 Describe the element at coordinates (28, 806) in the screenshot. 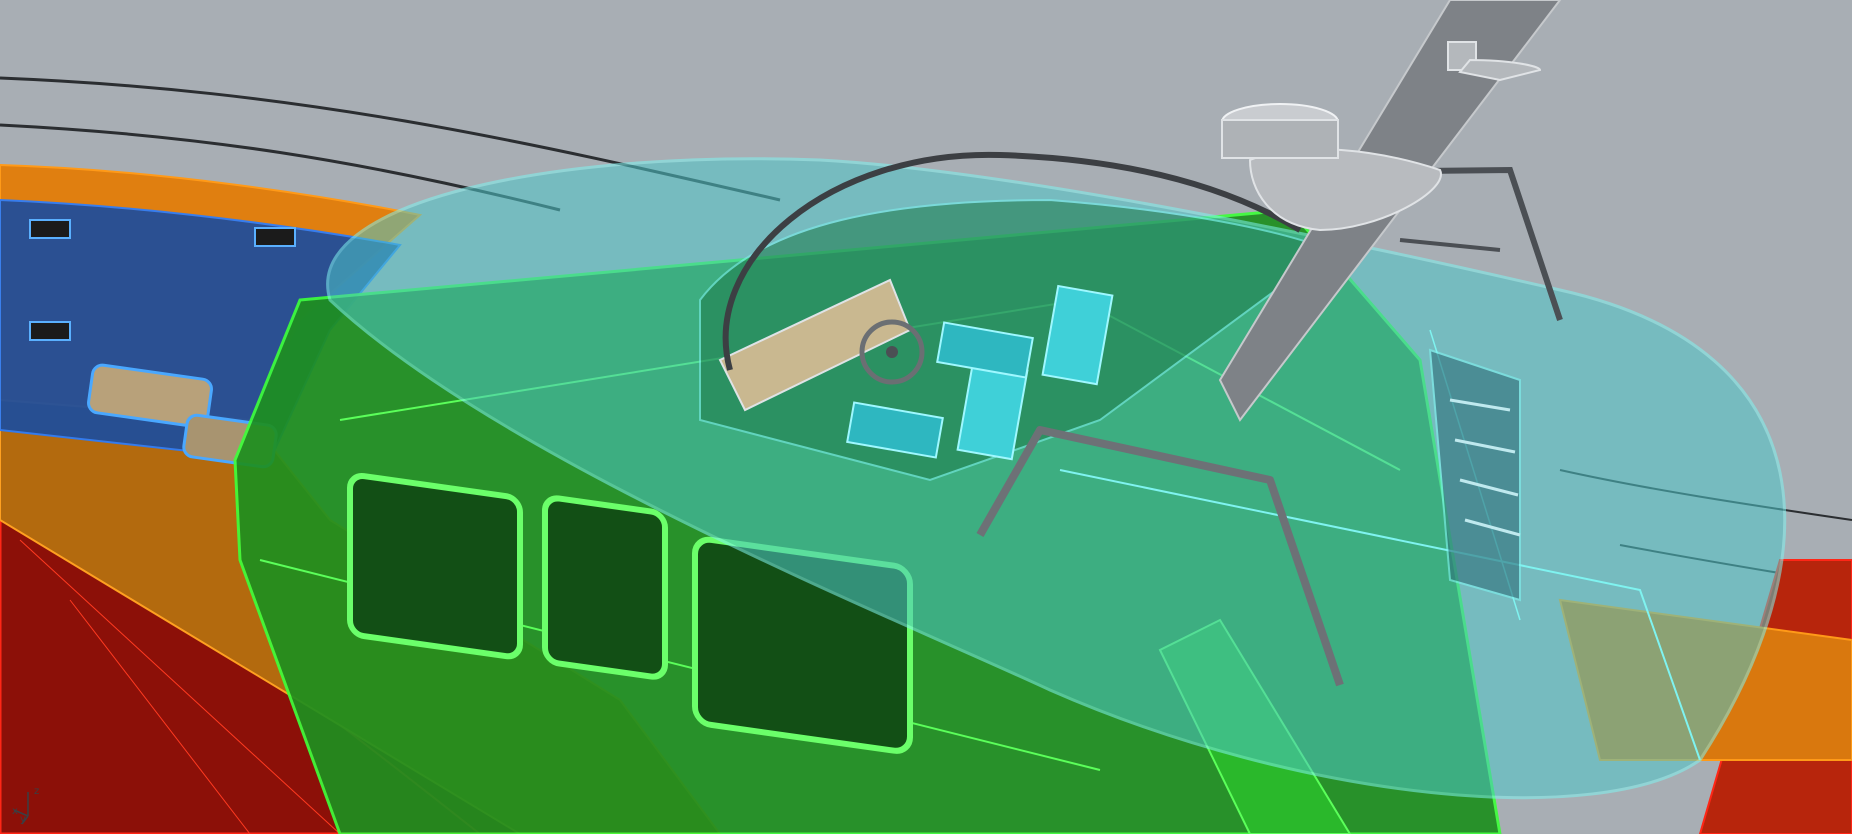

I see `world-axes-gizmo: z x y` at that location.